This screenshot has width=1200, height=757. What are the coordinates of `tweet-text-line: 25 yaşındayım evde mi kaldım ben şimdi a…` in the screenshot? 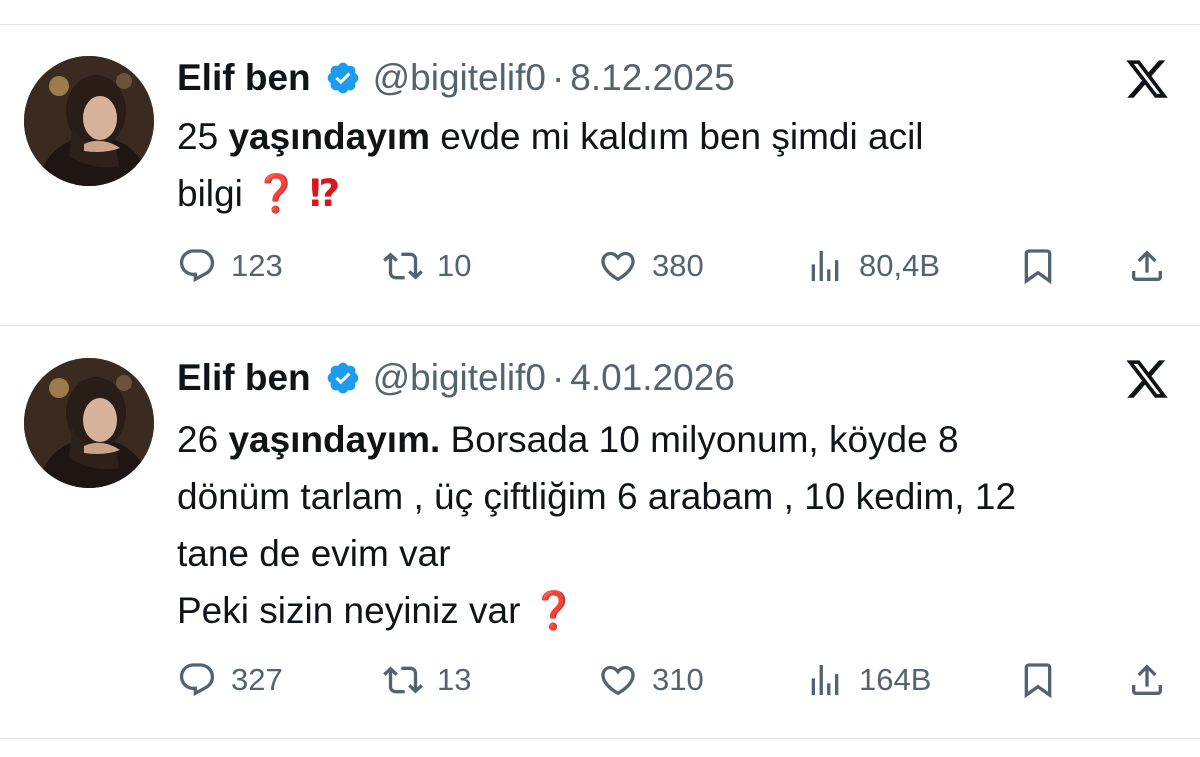 It's located at (677, 136).